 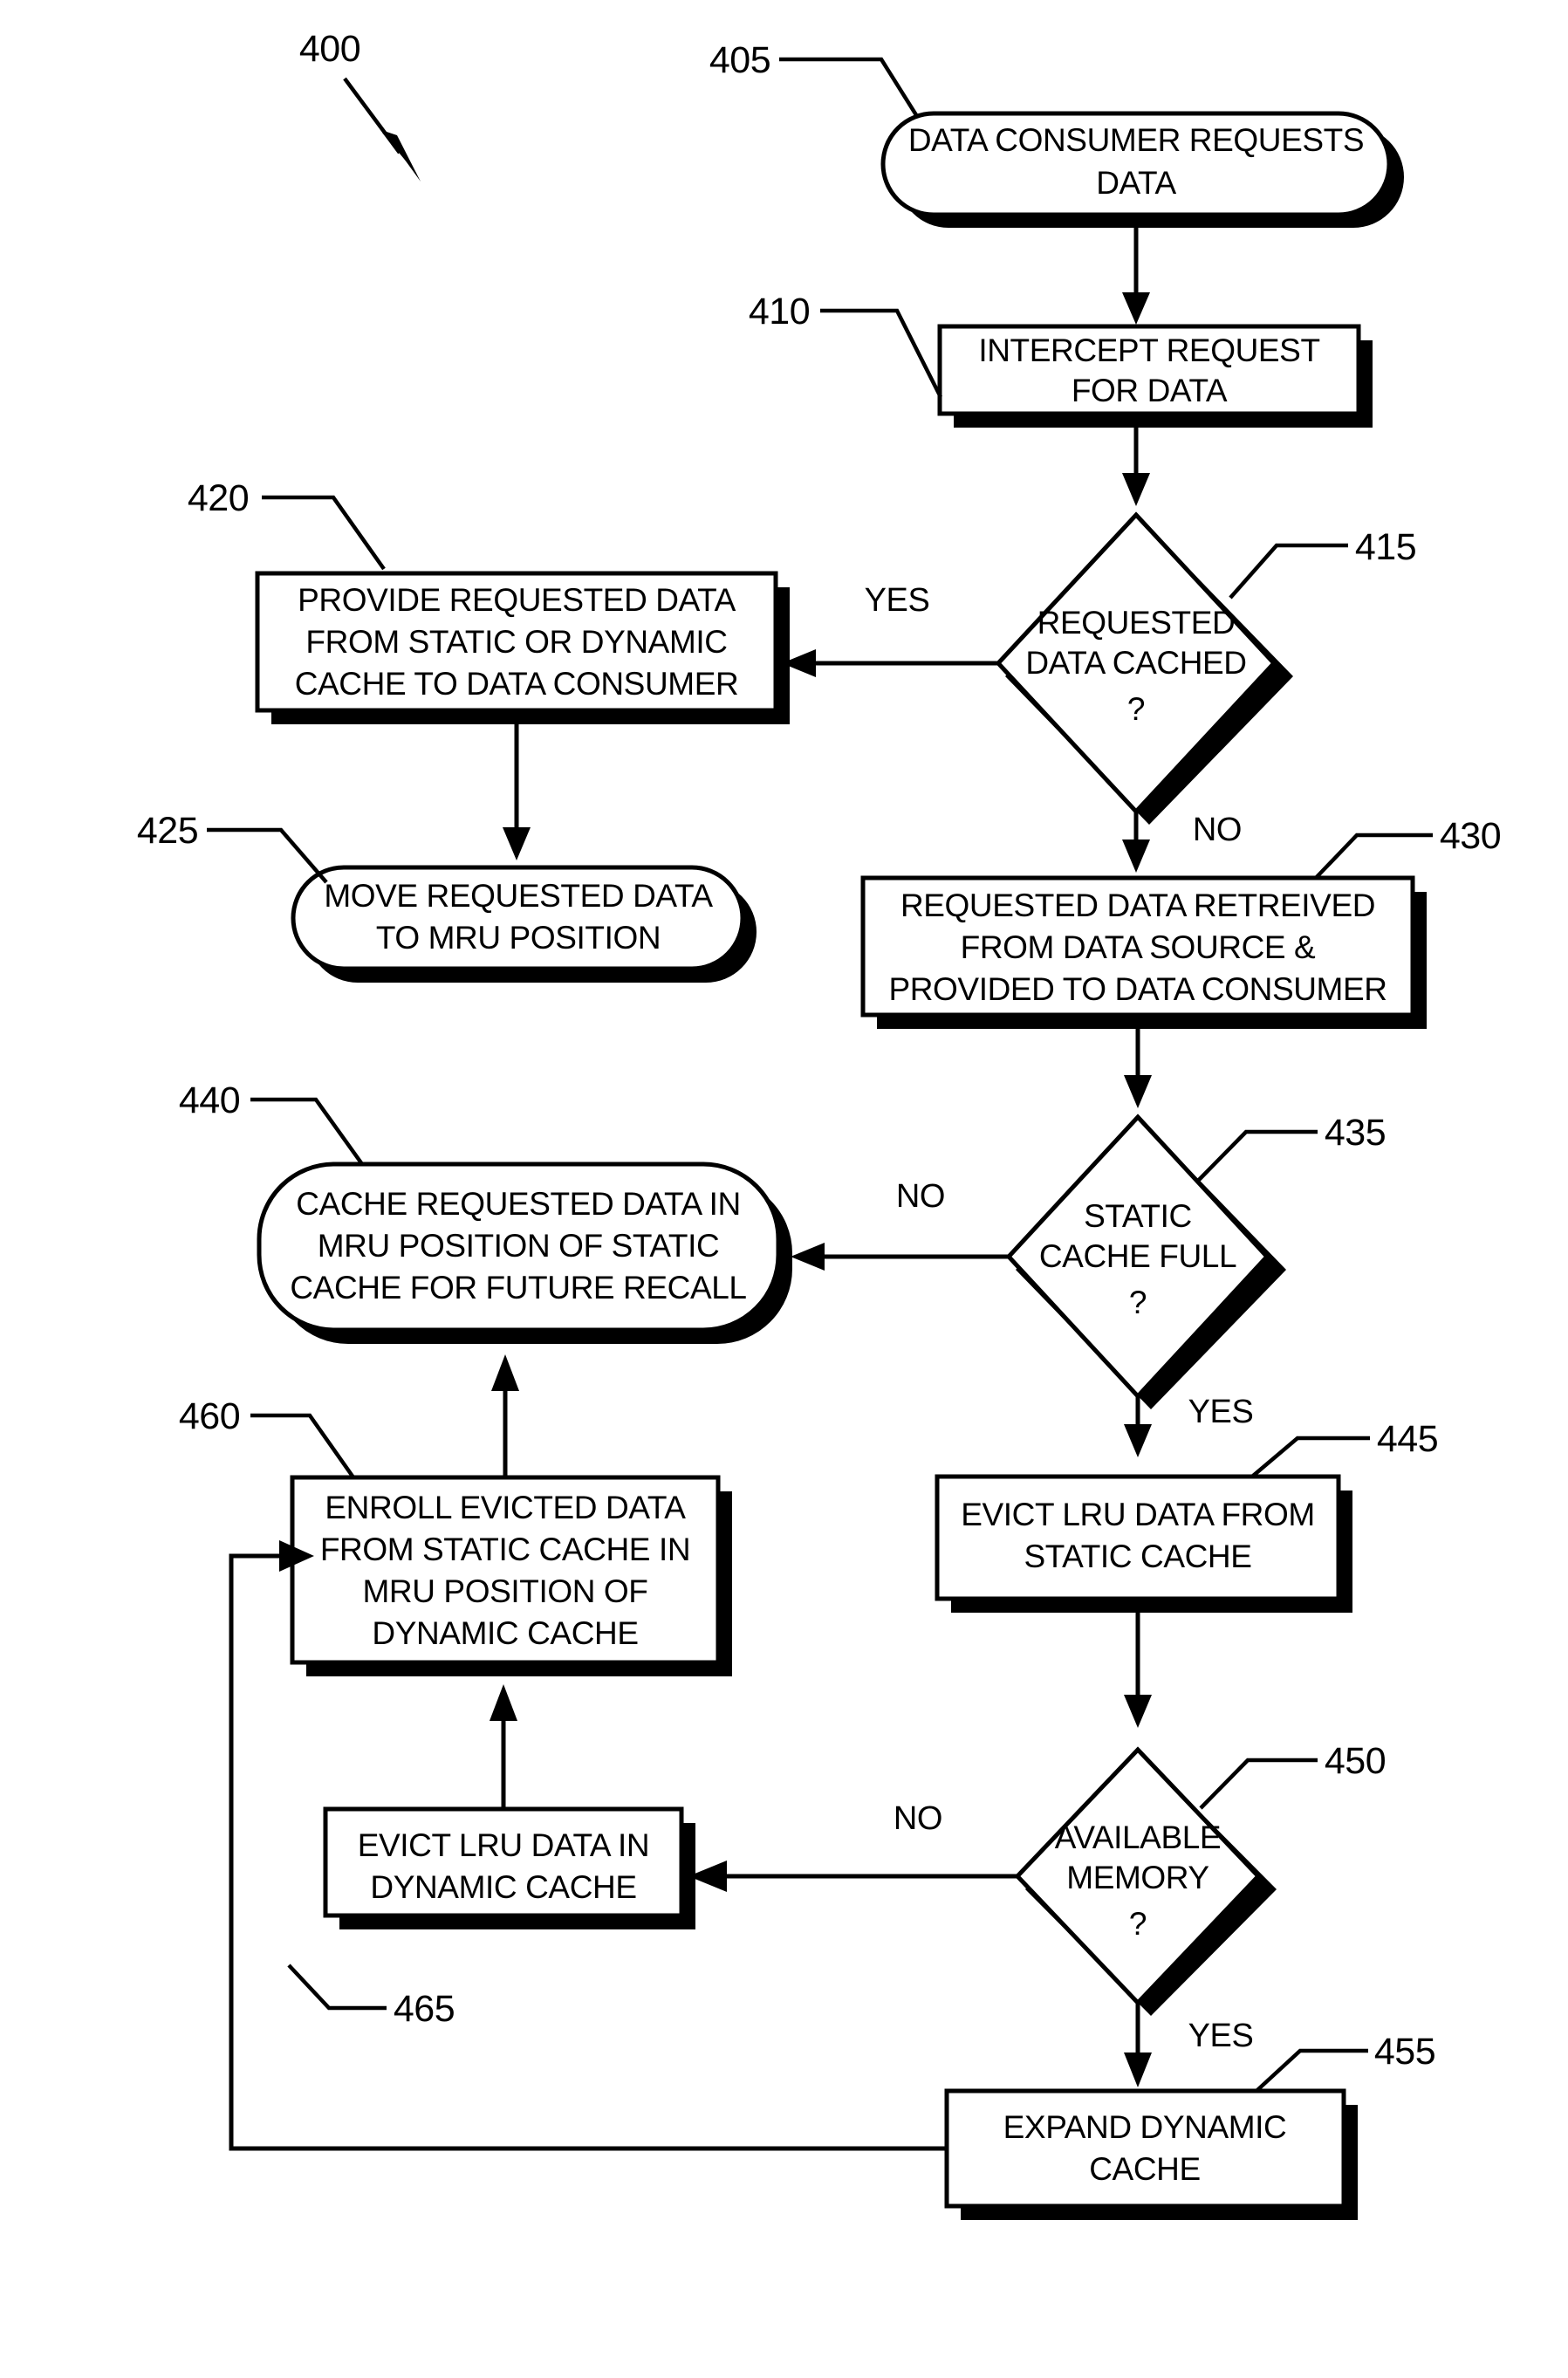 What do you see at coordinates (853, 1846) in the screenshot?
I see `edge-450-465-no: NO` at bounding box center [853, 1846].